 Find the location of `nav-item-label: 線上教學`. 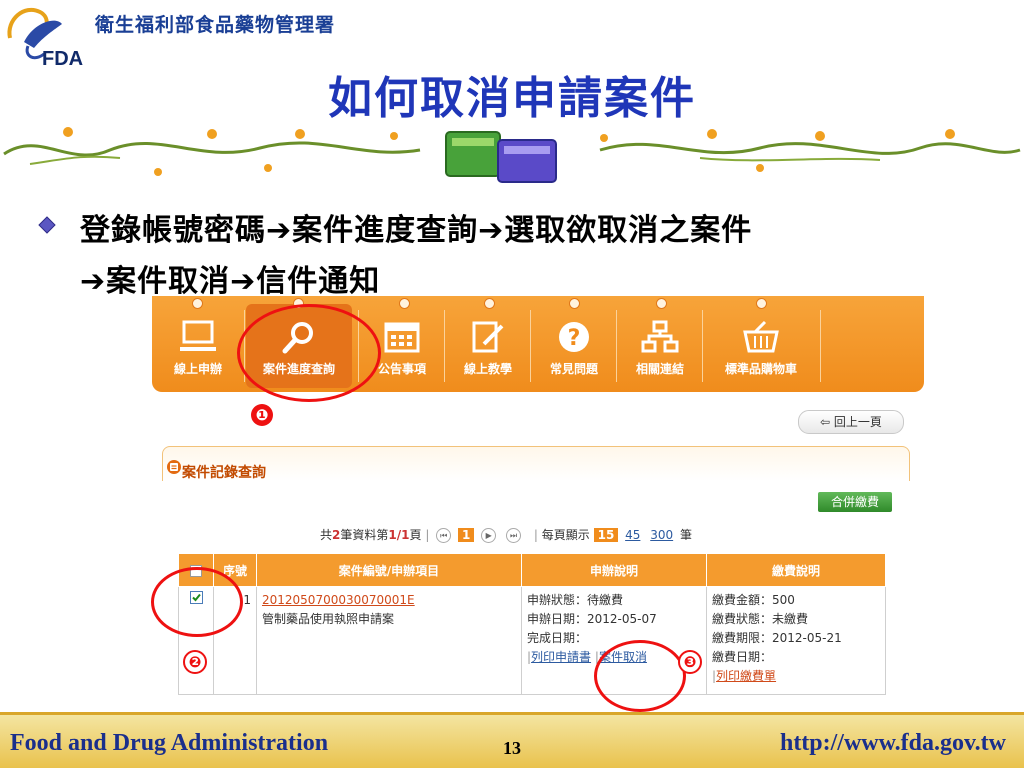

nav-item-label: 線上教學 is located at coordinates (487, 369).